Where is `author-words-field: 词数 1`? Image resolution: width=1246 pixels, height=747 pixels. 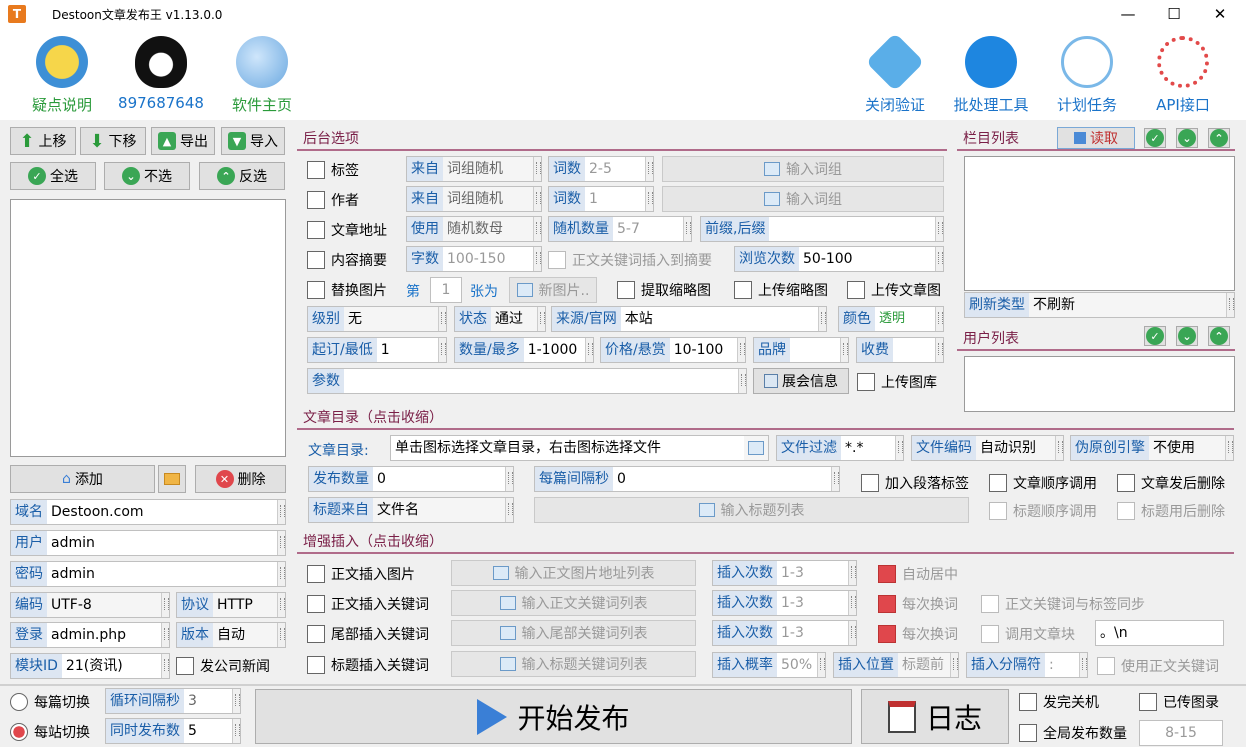 author-words-field: 词数 1 is located at coordinates (601, 199).